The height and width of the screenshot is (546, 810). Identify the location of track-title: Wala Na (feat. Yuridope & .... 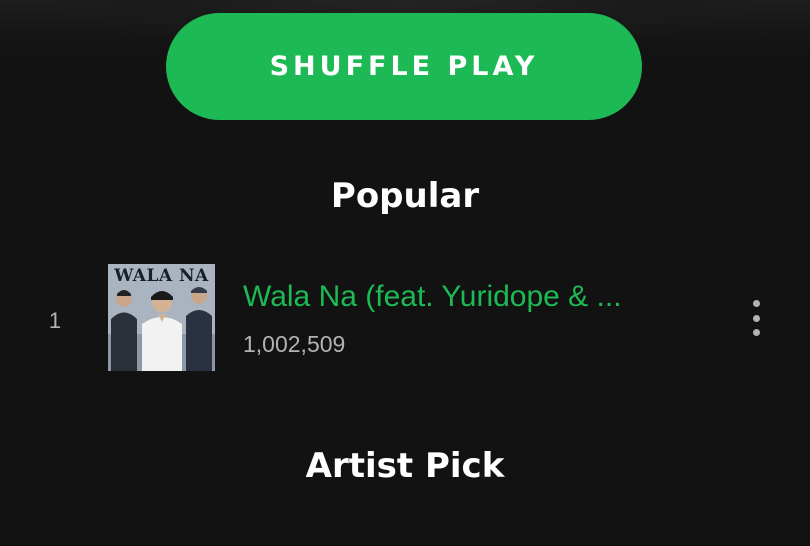
(432, 296).